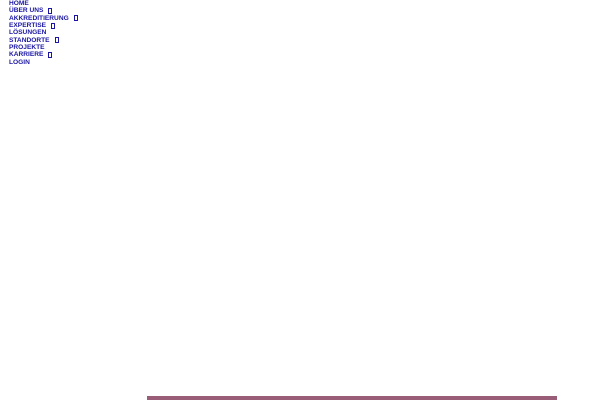 The image size is (600, 400). Describe the element at coordinates (352, 398) in the screenshot. I see `hero-banner-image` at that location.